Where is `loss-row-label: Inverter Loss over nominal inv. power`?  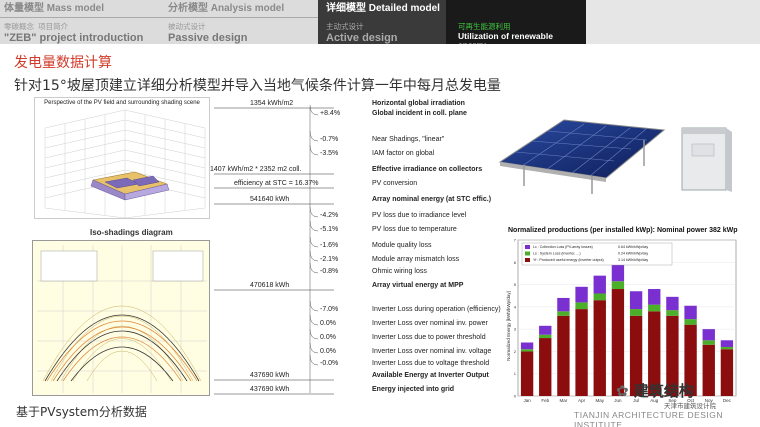 loss-row-label: Inverter Loss over nominal inv. power is located at coordinates (430, 323).